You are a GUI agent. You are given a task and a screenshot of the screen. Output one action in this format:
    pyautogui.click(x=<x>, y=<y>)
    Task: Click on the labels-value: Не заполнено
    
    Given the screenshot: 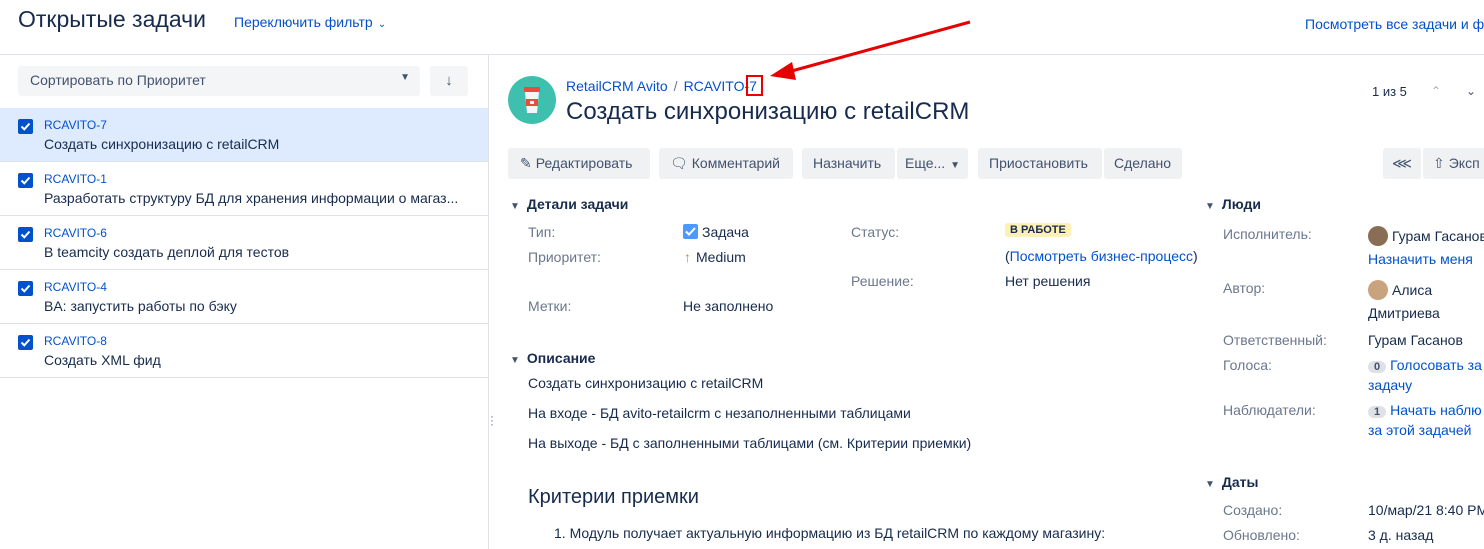 What is the action you would take?
    pyautogui.click(x=728, y=306)
    